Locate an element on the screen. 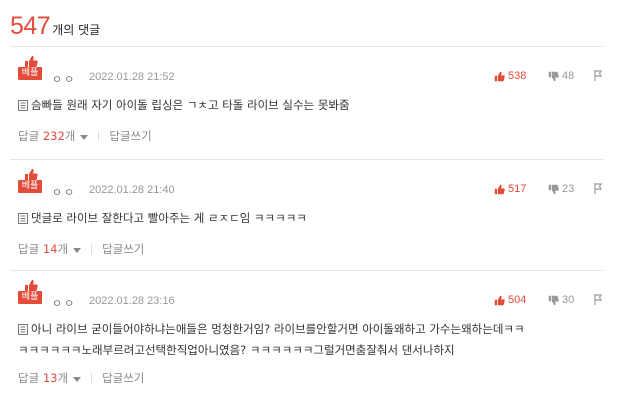  comment-text-line: 슴빠들 원래 자기 아이돌 립싱은 ㄱㅊ고 타돌 라이브 실수는 못봐줌 is located at coordinates (310, 105).